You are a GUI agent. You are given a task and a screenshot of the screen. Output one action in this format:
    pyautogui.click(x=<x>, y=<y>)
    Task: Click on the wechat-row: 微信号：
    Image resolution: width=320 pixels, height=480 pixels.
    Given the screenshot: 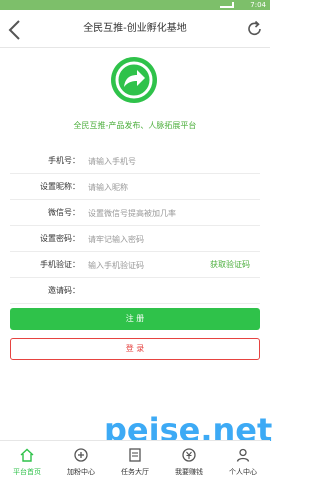 What is the action you would take?
    pyautogui.click(x=135, y=213)
    